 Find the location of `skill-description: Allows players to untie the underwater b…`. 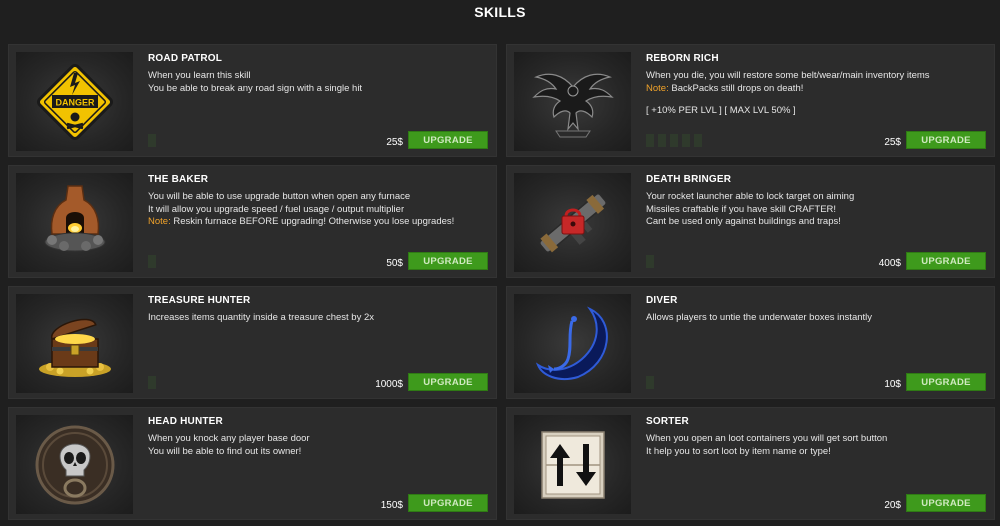

skill-description: Allows players to untie the underwater b… is located at coordinates (816, 318).